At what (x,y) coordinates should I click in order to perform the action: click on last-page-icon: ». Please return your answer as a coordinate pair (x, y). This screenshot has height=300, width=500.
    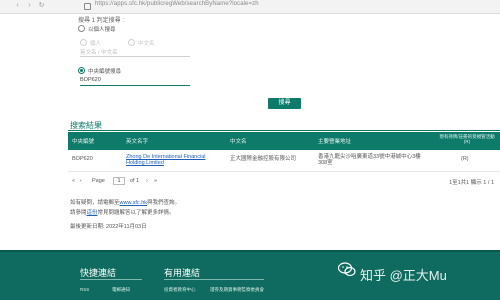
    Looking at the image, I should click on (155, 181).